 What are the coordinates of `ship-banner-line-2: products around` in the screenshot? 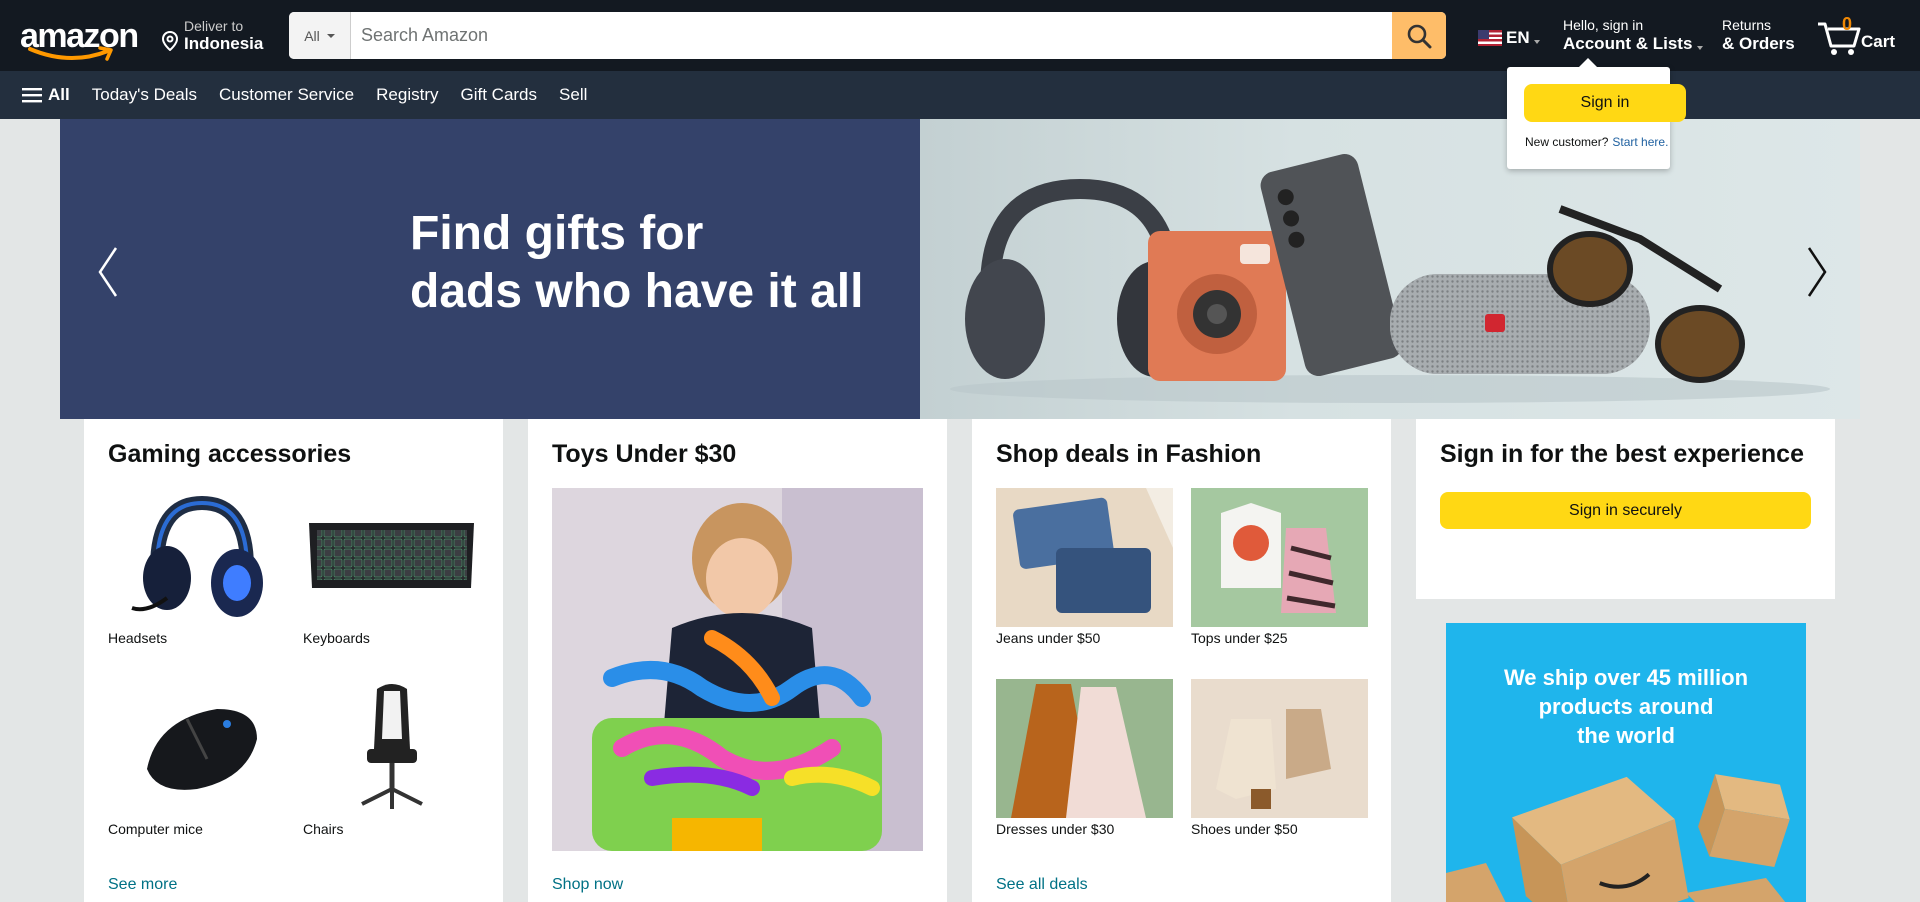 It's located at (1626, 706).